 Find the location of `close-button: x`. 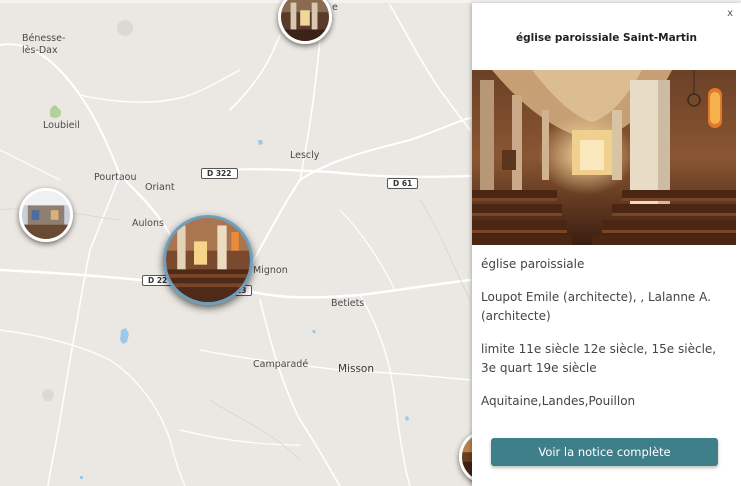

close-button: x is located at coordinates (730, 13).